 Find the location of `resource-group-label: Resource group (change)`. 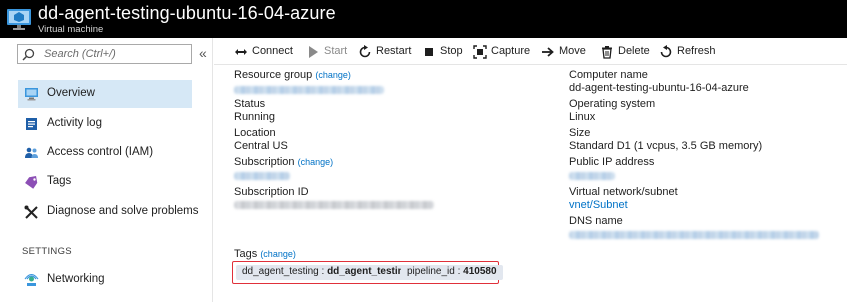

resource-group-label: Resource group (change) is located at coordinates (292, 75).